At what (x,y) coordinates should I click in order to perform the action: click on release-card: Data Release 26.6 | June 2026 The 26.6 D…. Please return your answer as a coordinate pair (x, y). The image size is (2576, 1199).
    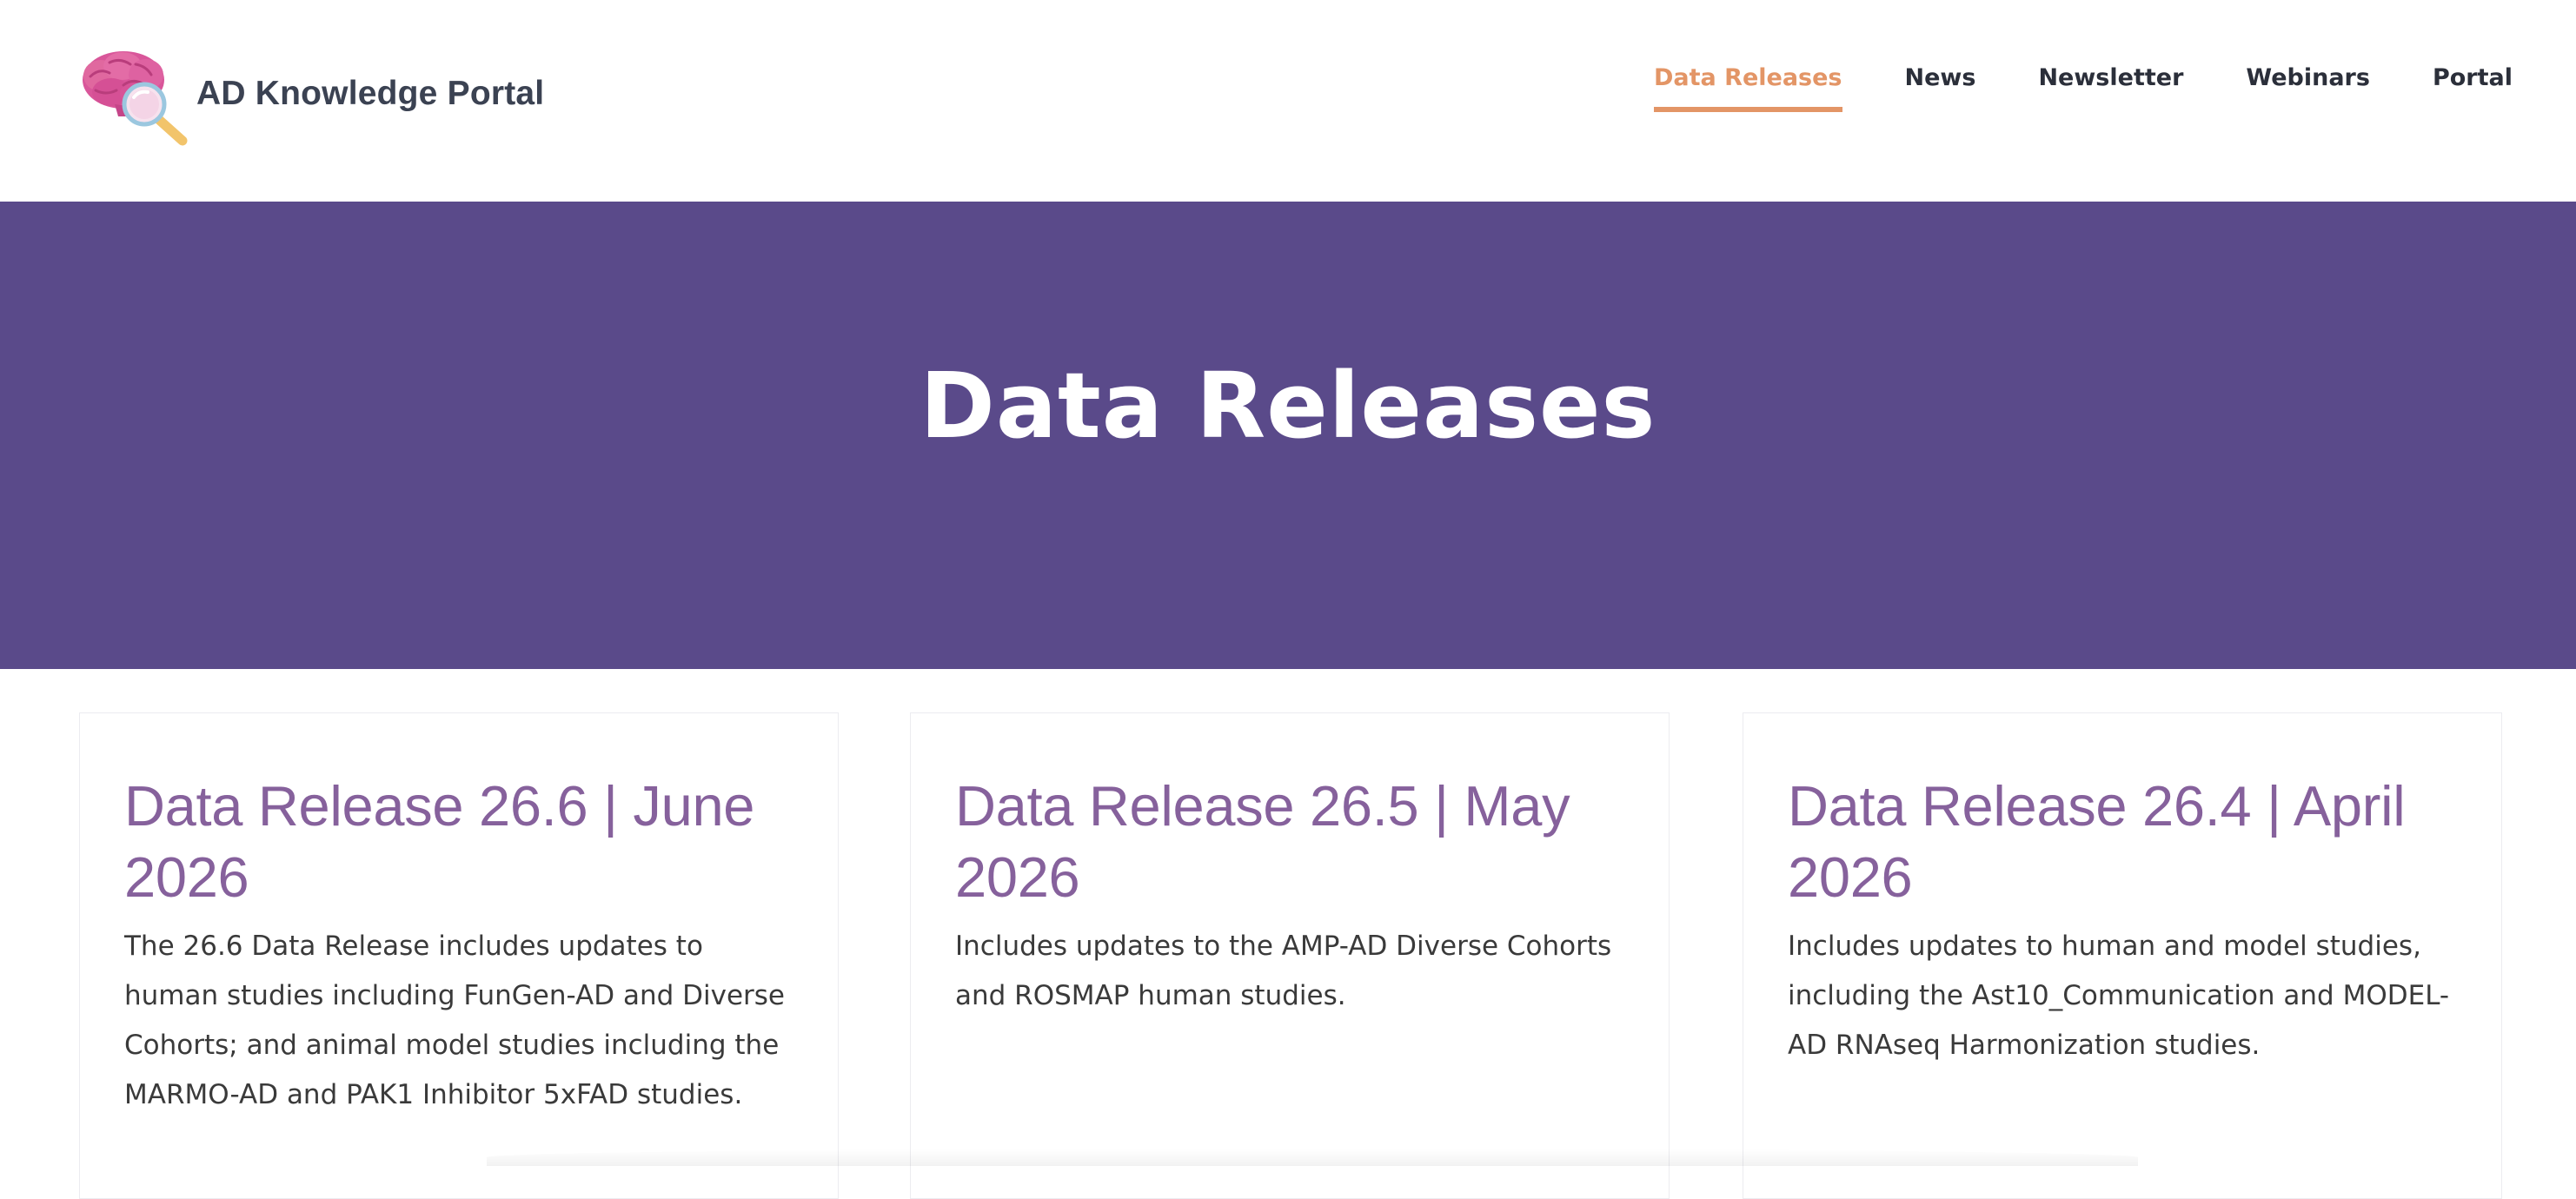
    Looking at the image, I should click on (459, 956).